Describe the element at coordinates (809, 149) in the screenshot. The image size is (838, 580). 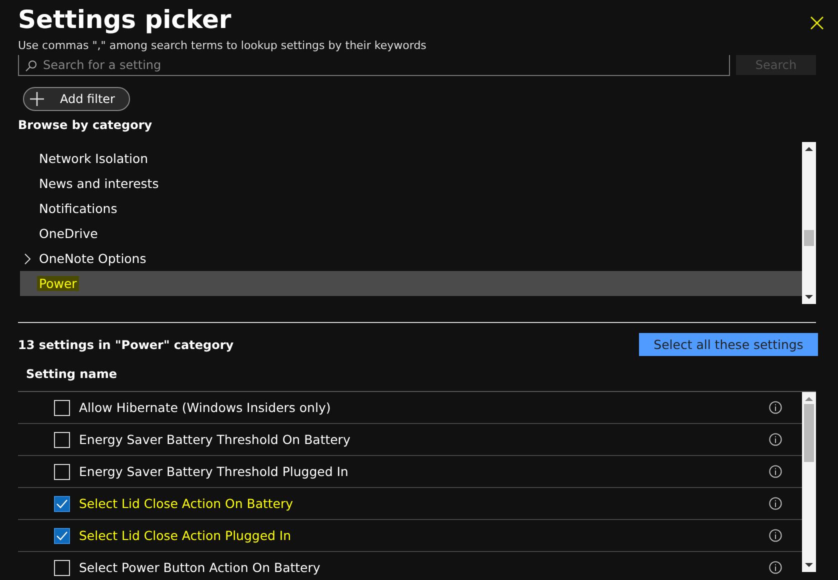
I see `up-arrow-icon` at that location.